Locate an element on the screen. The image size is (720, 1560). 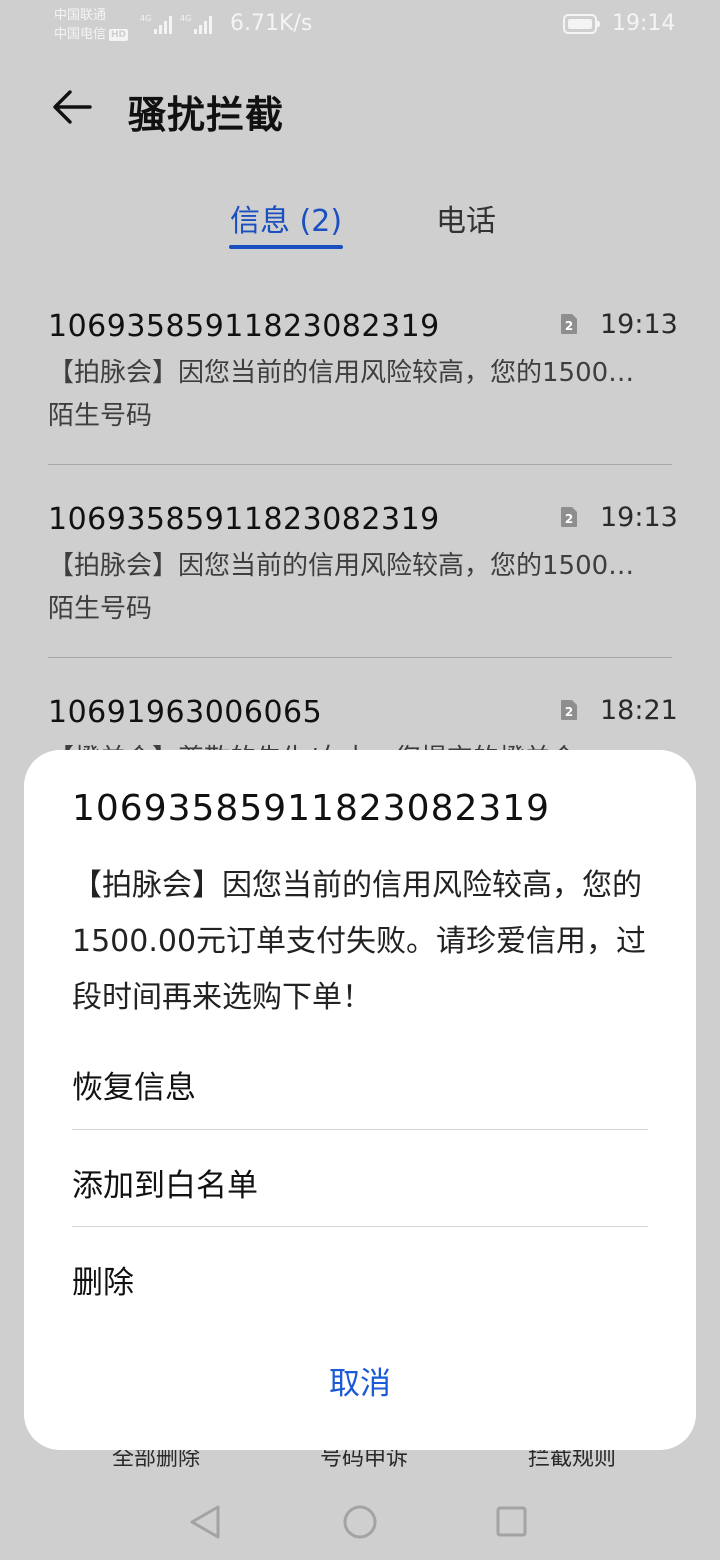
nav-back-icon is located at coordinates (205, 1522).